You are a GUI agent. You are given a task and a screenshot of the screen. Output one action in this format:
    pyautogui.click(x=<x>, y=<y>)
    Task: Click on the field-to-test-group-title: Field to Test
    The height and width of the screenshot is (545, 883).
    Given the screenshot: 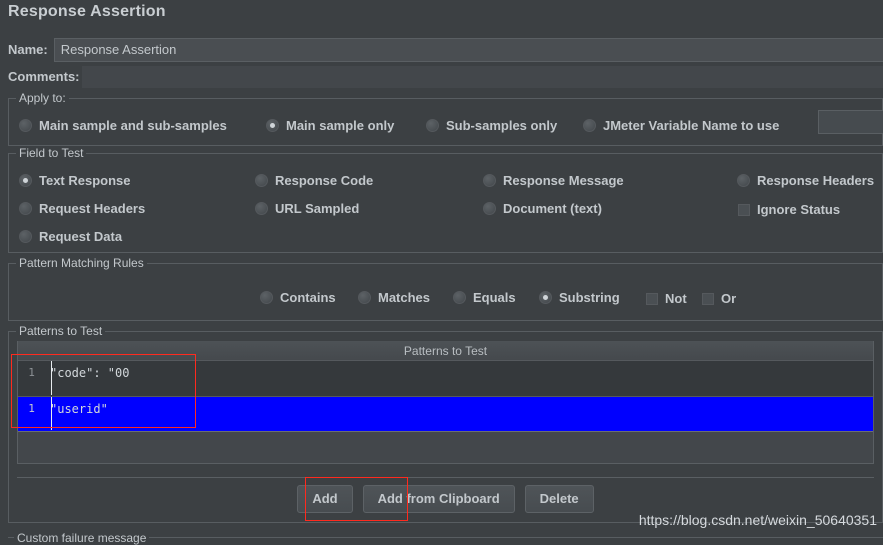 What is the action you would take?
    pyautogui.click(x=51, y=153)
    